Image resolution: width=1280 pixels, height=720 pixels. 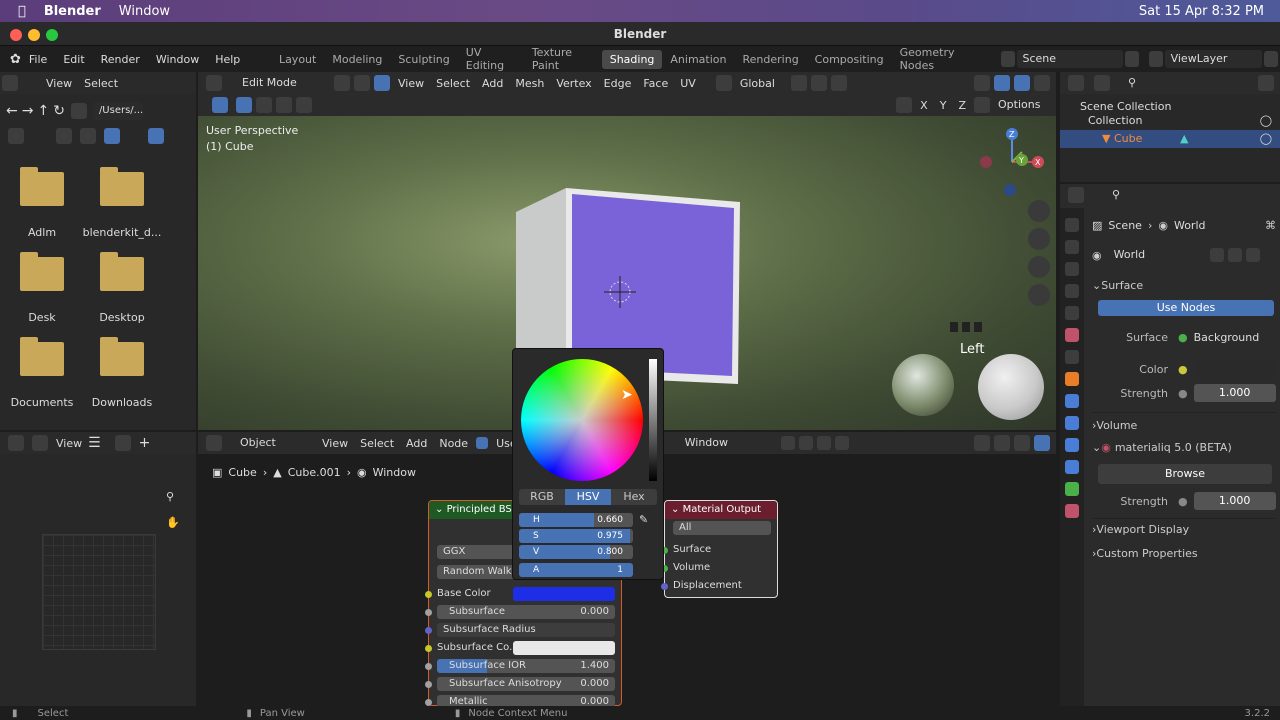 What do you see at coordinates (264, 105) in the screenshot?
I see `select-extend-icon` at bounding box center [264, 105].